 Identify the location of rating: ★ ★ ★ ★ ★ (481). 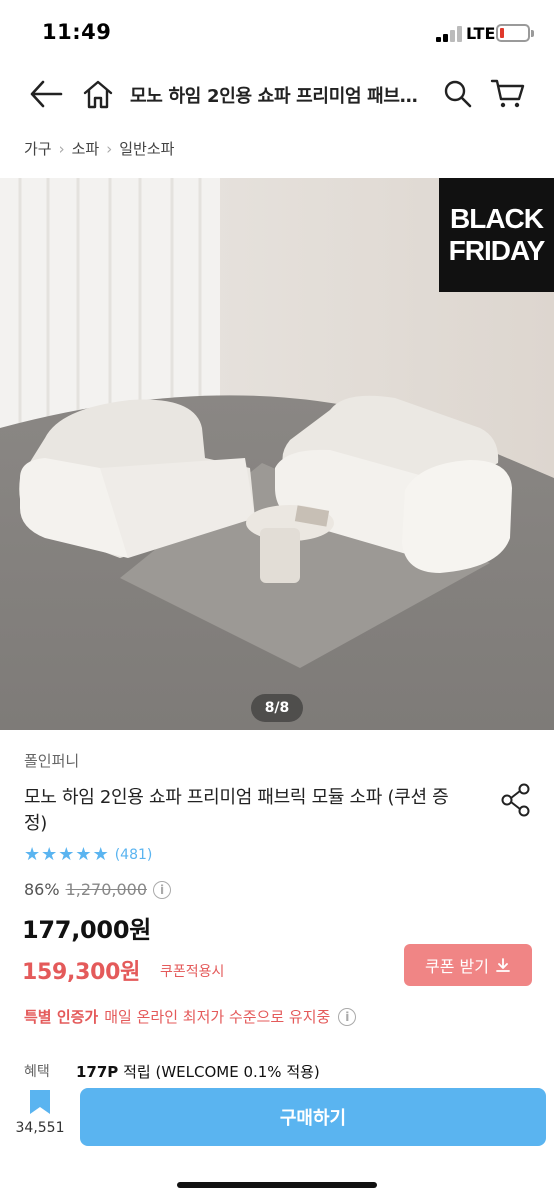
(88, 855).